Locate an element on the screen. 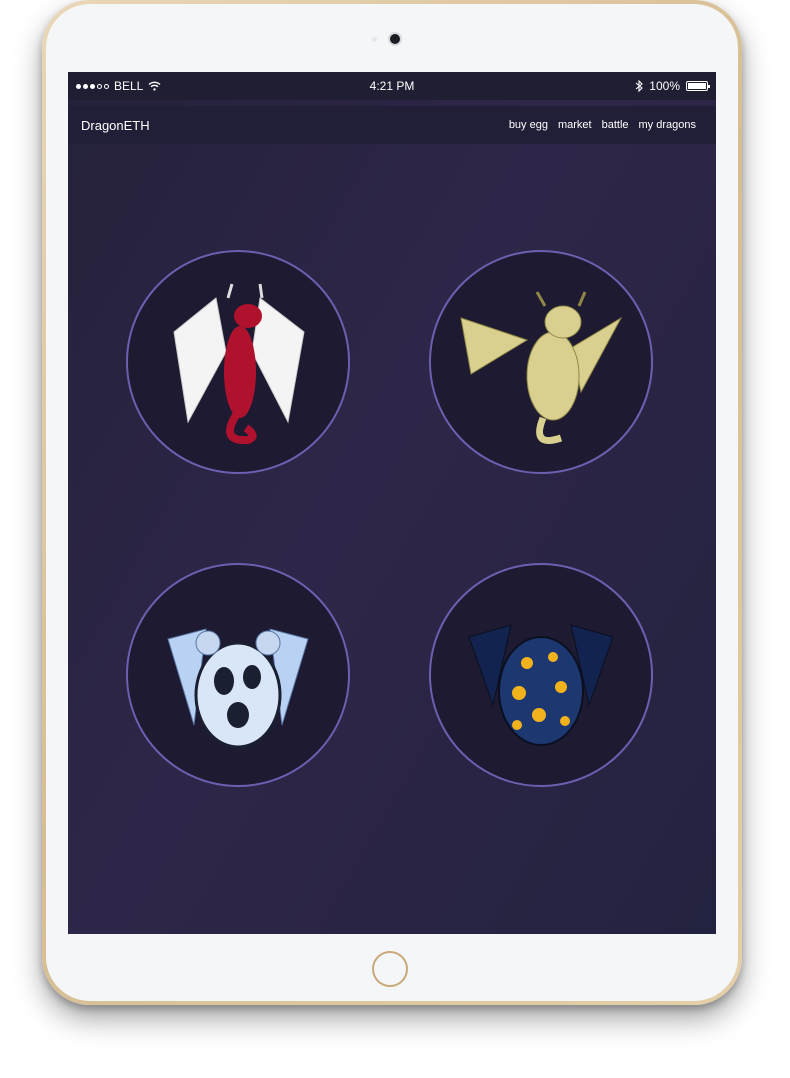  navy-dragon-illustration is located at coordinates (541, 685).